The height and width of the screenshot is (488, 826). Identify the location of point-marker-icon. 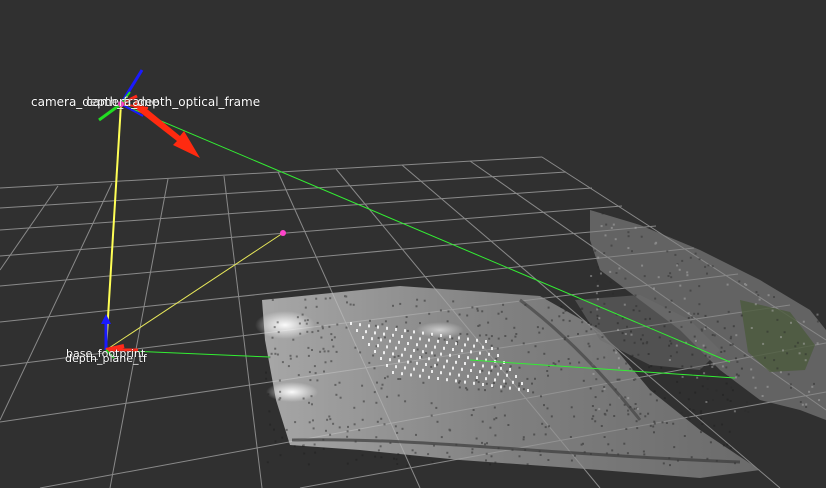
(283, 233).